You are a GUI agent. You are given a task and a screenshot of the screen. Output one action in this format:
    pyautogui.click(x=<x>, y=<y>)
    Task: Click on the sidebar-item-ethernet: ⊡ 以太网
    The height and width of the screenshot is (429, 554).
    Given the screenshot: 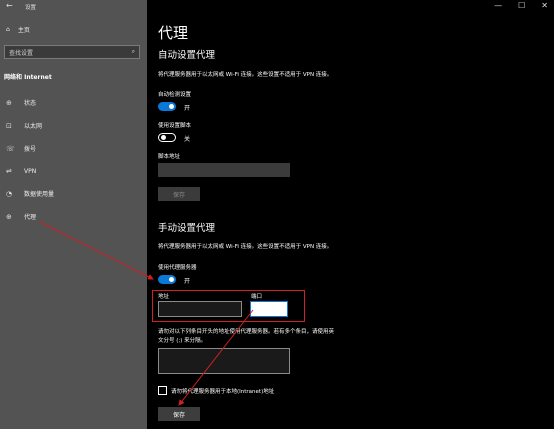 What is the action you would take?
    pyautogui.click(x=24, y=126)
    